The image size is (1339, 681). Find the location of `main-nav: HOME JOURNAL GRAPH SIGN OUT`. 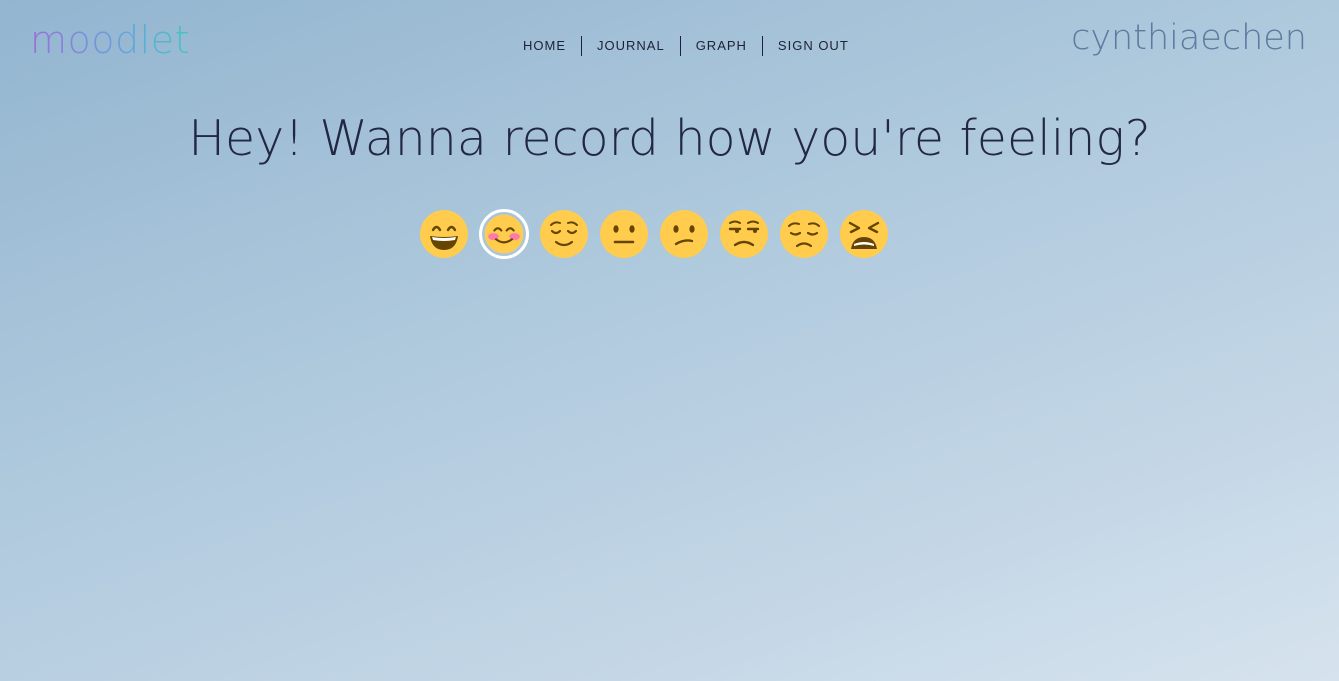

main-nav: HOME JOURNAL GRAPH SIGN OUT is located at coordinates (686, 46).